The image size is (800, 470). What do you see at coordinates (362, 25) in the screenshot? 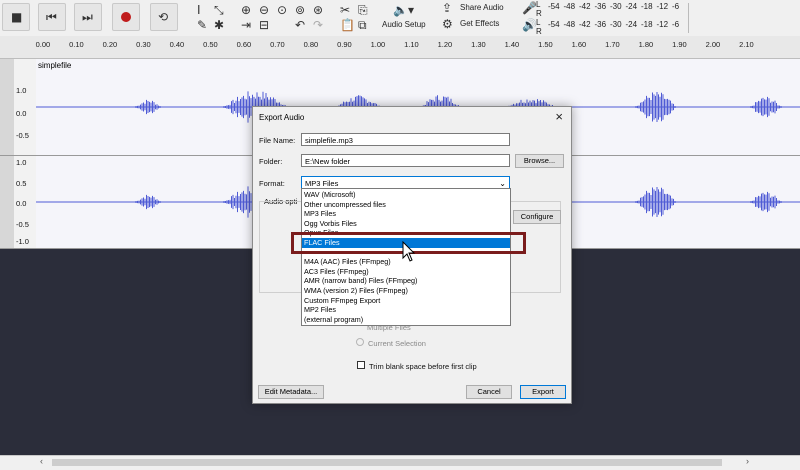
I see `clip-icon: ⧉` at bounding box center [362, 25].